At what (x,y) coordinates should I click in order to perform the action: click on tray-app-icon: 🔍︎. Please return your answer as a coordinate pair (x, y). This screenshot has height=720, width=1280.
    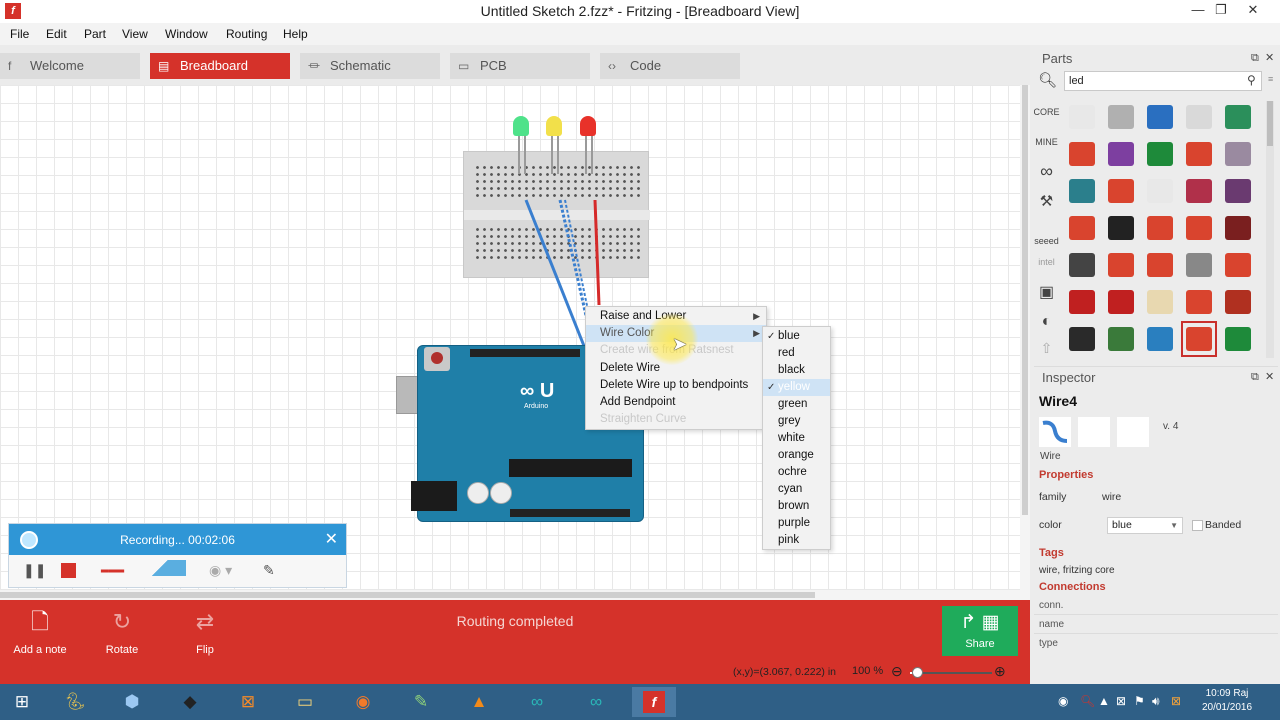
    Looking at the image, I should click on (1087, 701).